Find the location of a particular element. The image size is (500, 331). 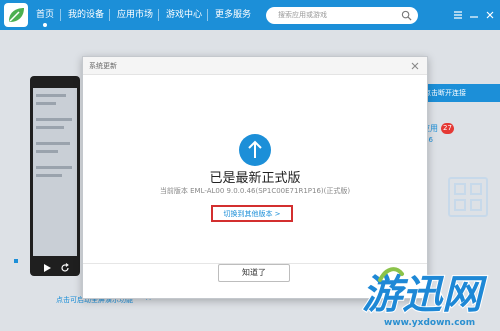

nav-home: 首页 is located at coordinates (45, 15).